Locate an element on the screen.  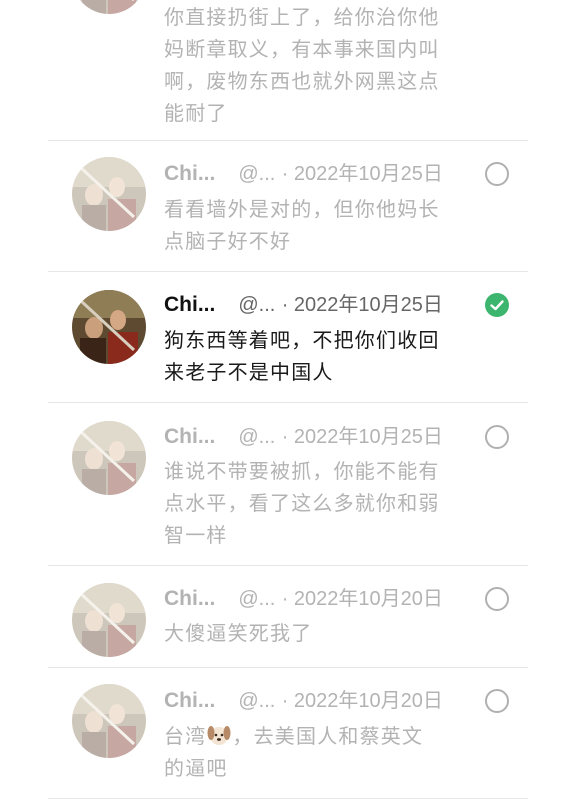
tweet-item: Chi... @... · 2022年10月20日 大傻逼笑死我了 is located at coordinates (288, 617).